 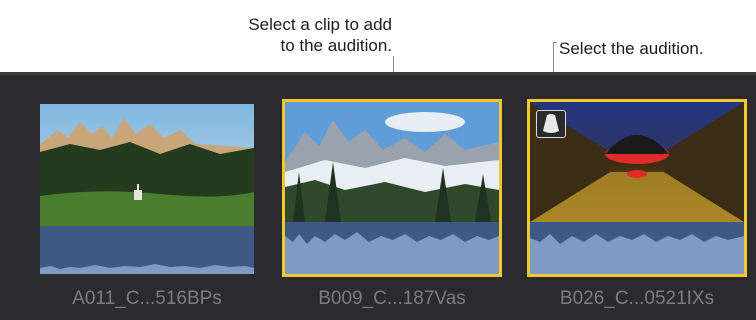 What do you see at coordinates (147, 298) in the screenshot?
I see `clip-name-label-1: A011_C...516BPs` at bounding box center [147, 298].